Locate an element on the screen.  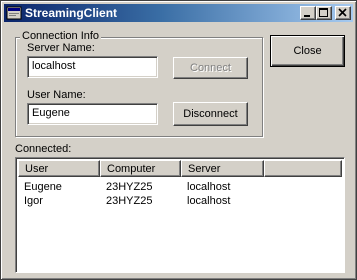
maximize-button is located at coordinates (324, 13).